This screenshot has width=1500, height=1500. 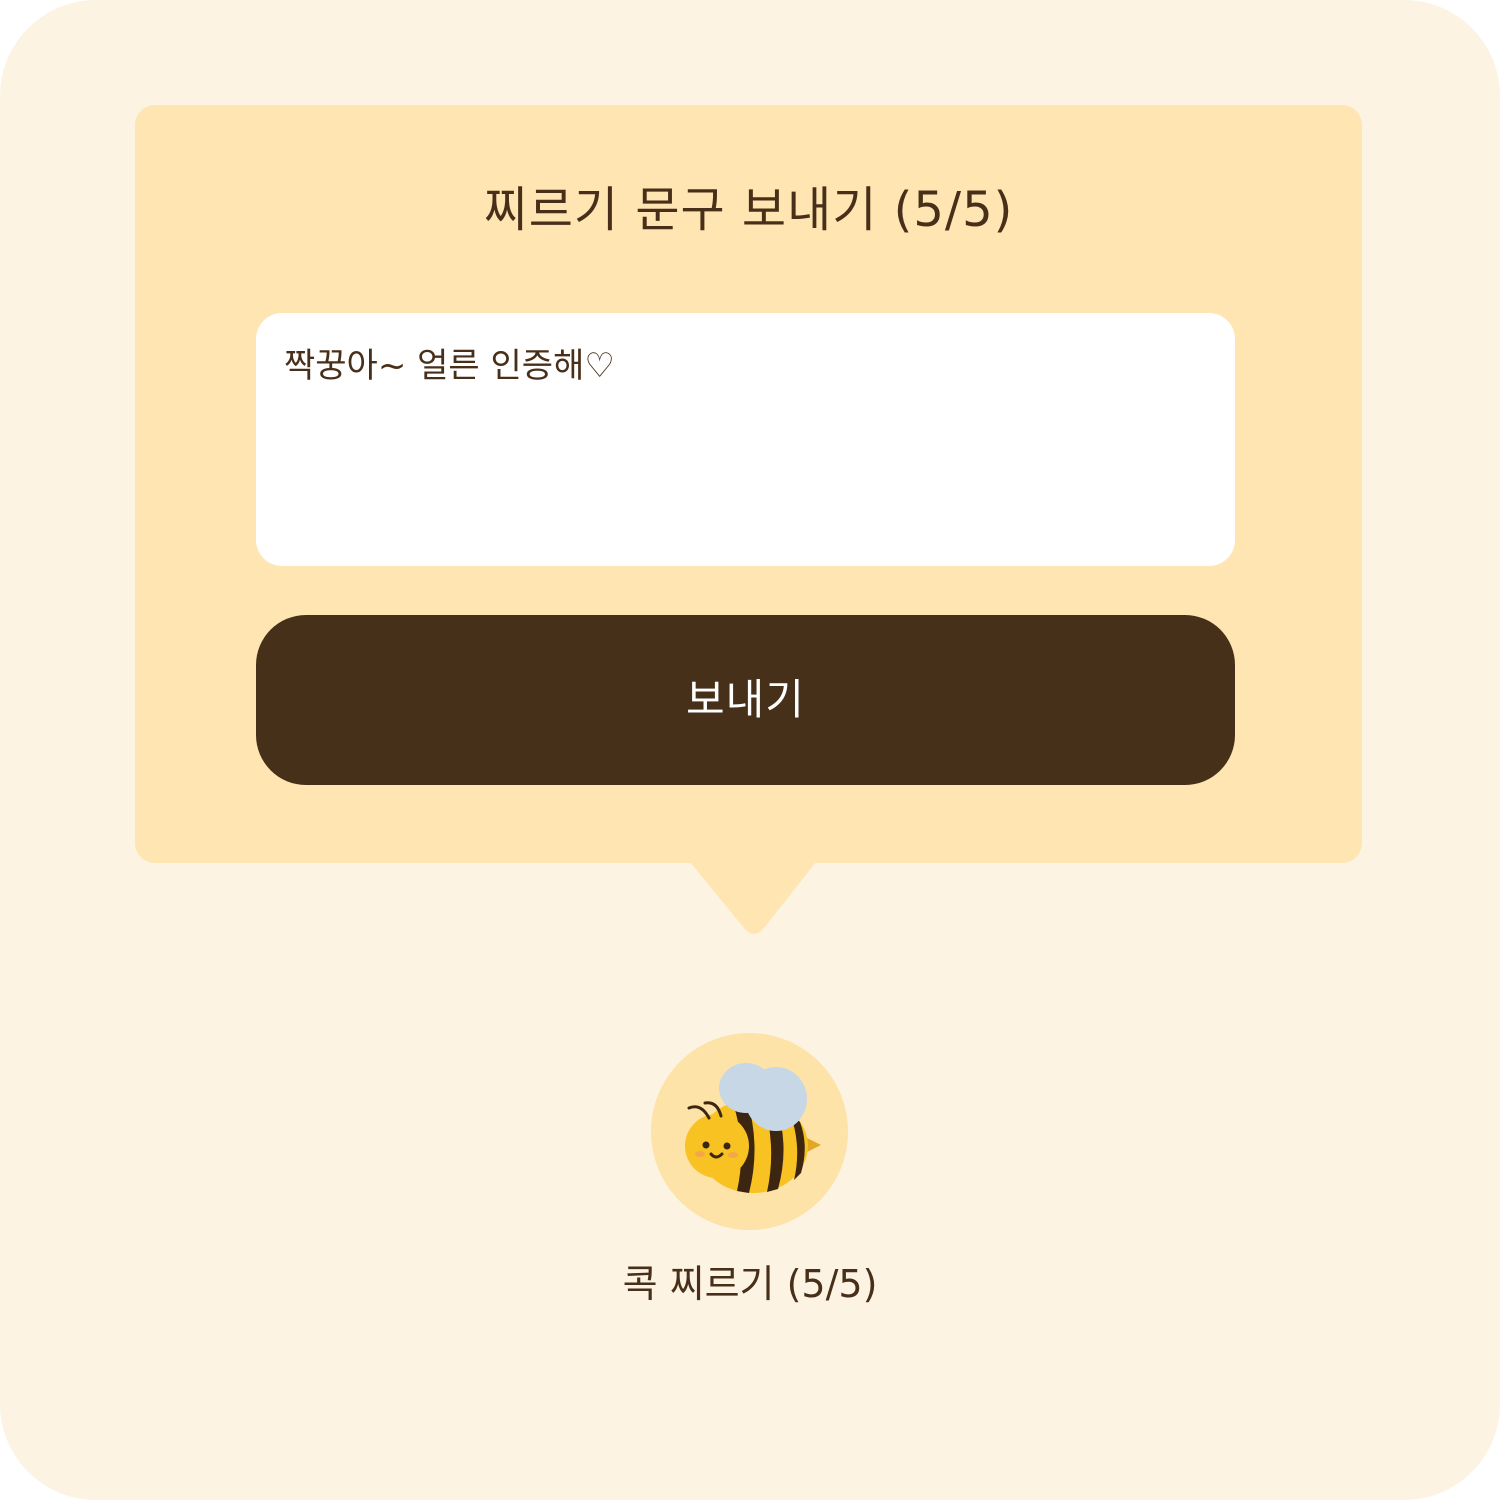 What do you see at coordinates (750, 1284) in the screenshot?
I see `poke-label: 콕 찌르기 (5/5)` at bounding box center [750, 1284].